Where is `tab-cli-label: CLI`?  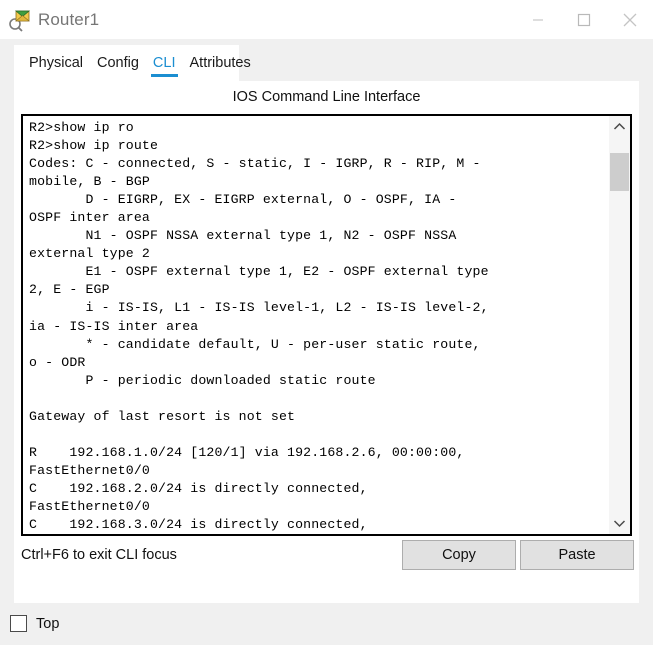 tab-cli-label: CLI is located at coordinates (164, 63).